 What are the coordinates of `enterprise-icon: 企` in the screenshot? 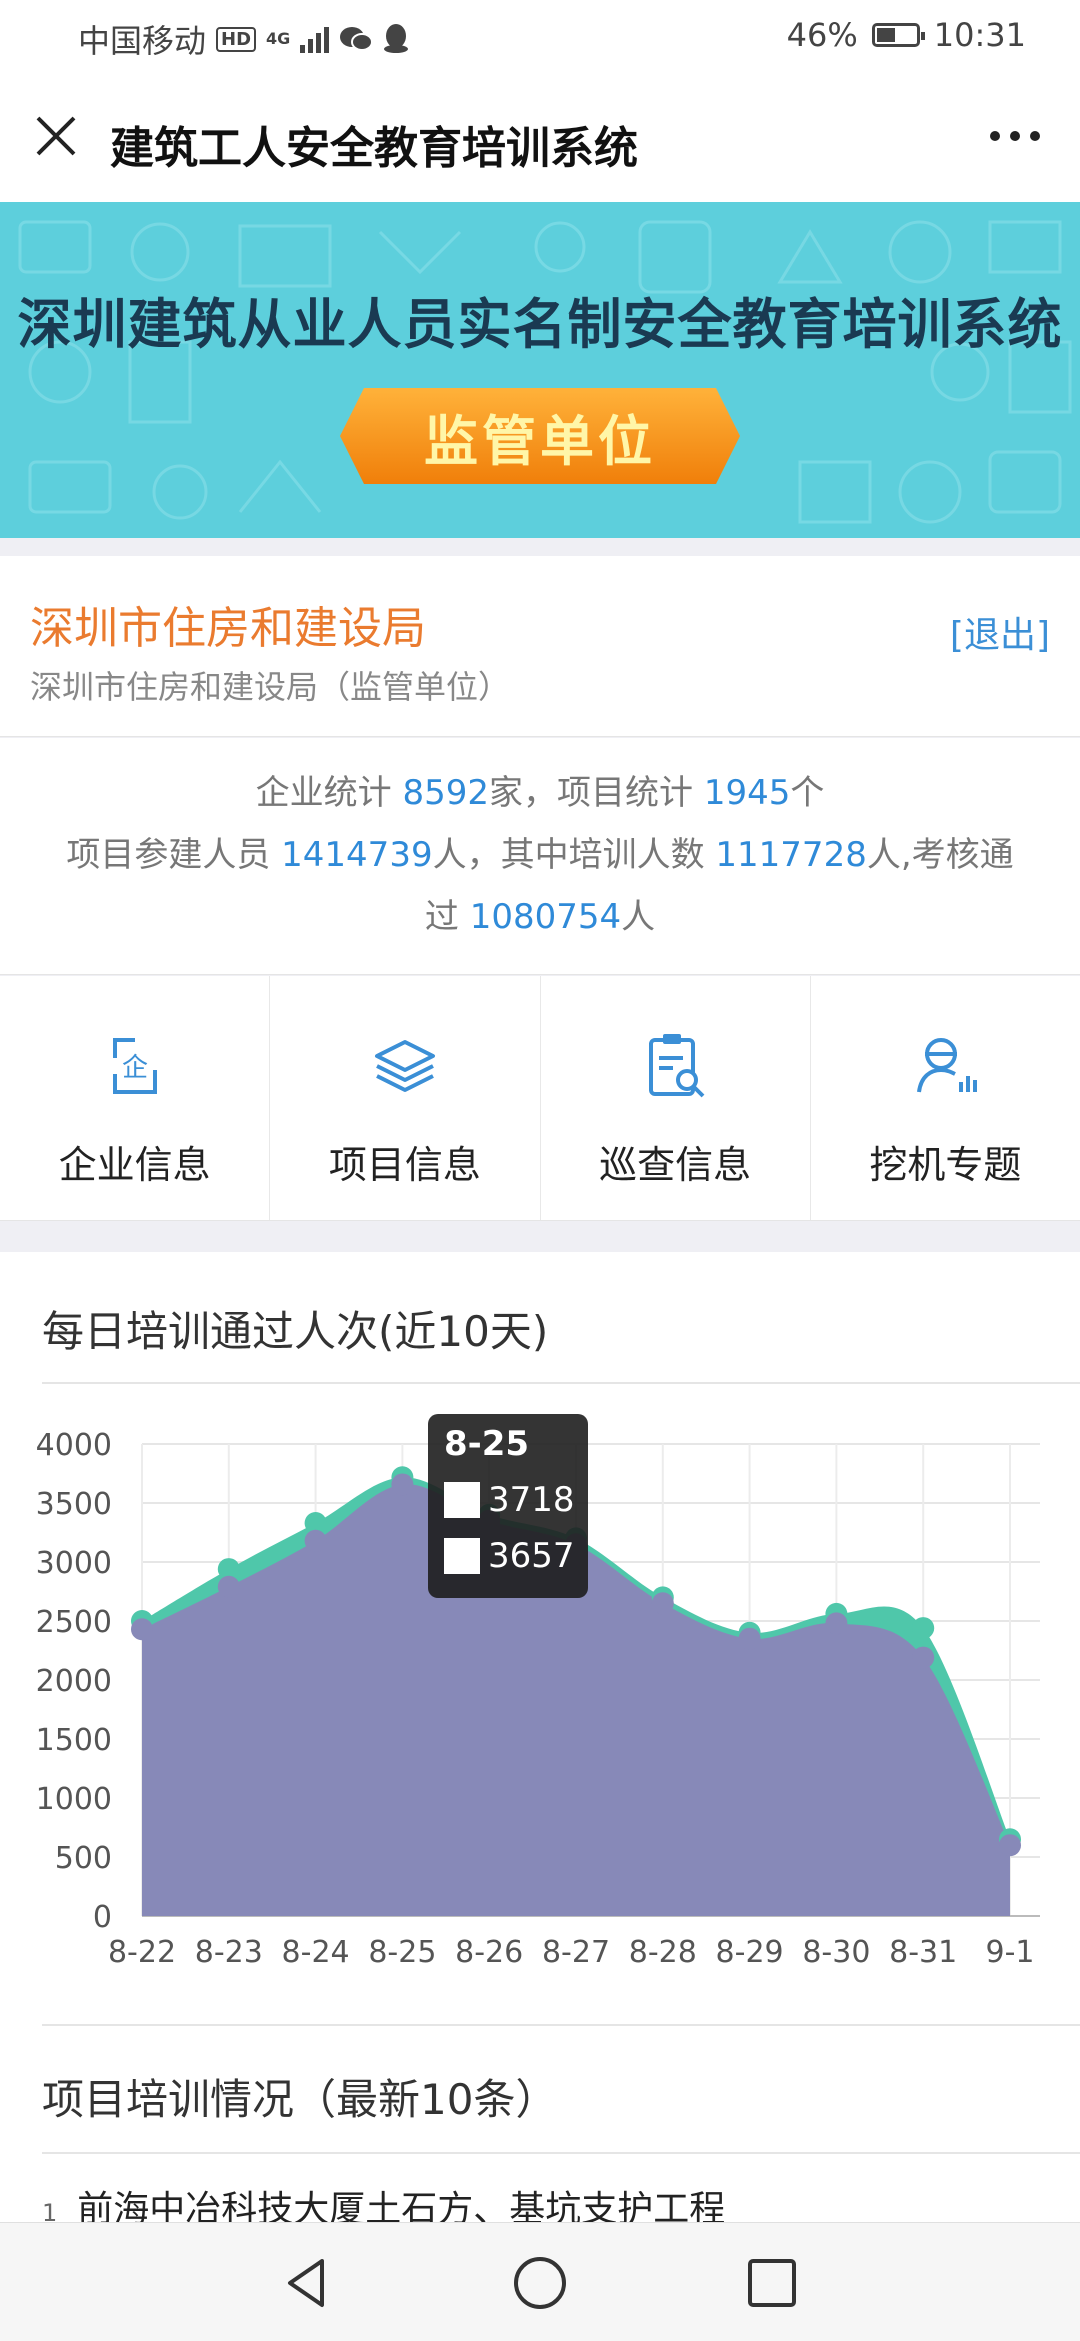 It's located at (134, 1066).